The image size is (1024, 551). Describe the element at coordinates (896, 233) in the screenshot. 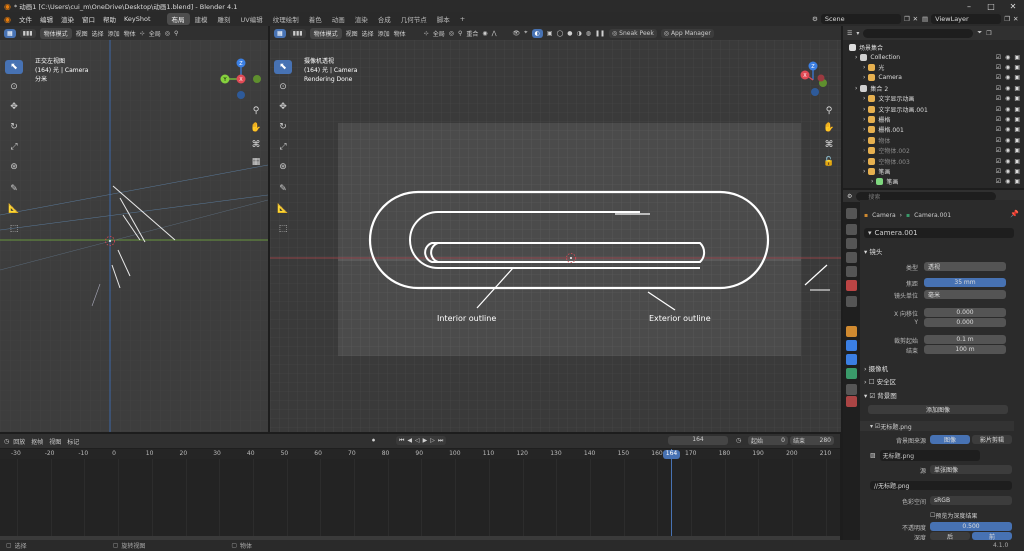

I see `camera-data-name: Camera.001` at that location.